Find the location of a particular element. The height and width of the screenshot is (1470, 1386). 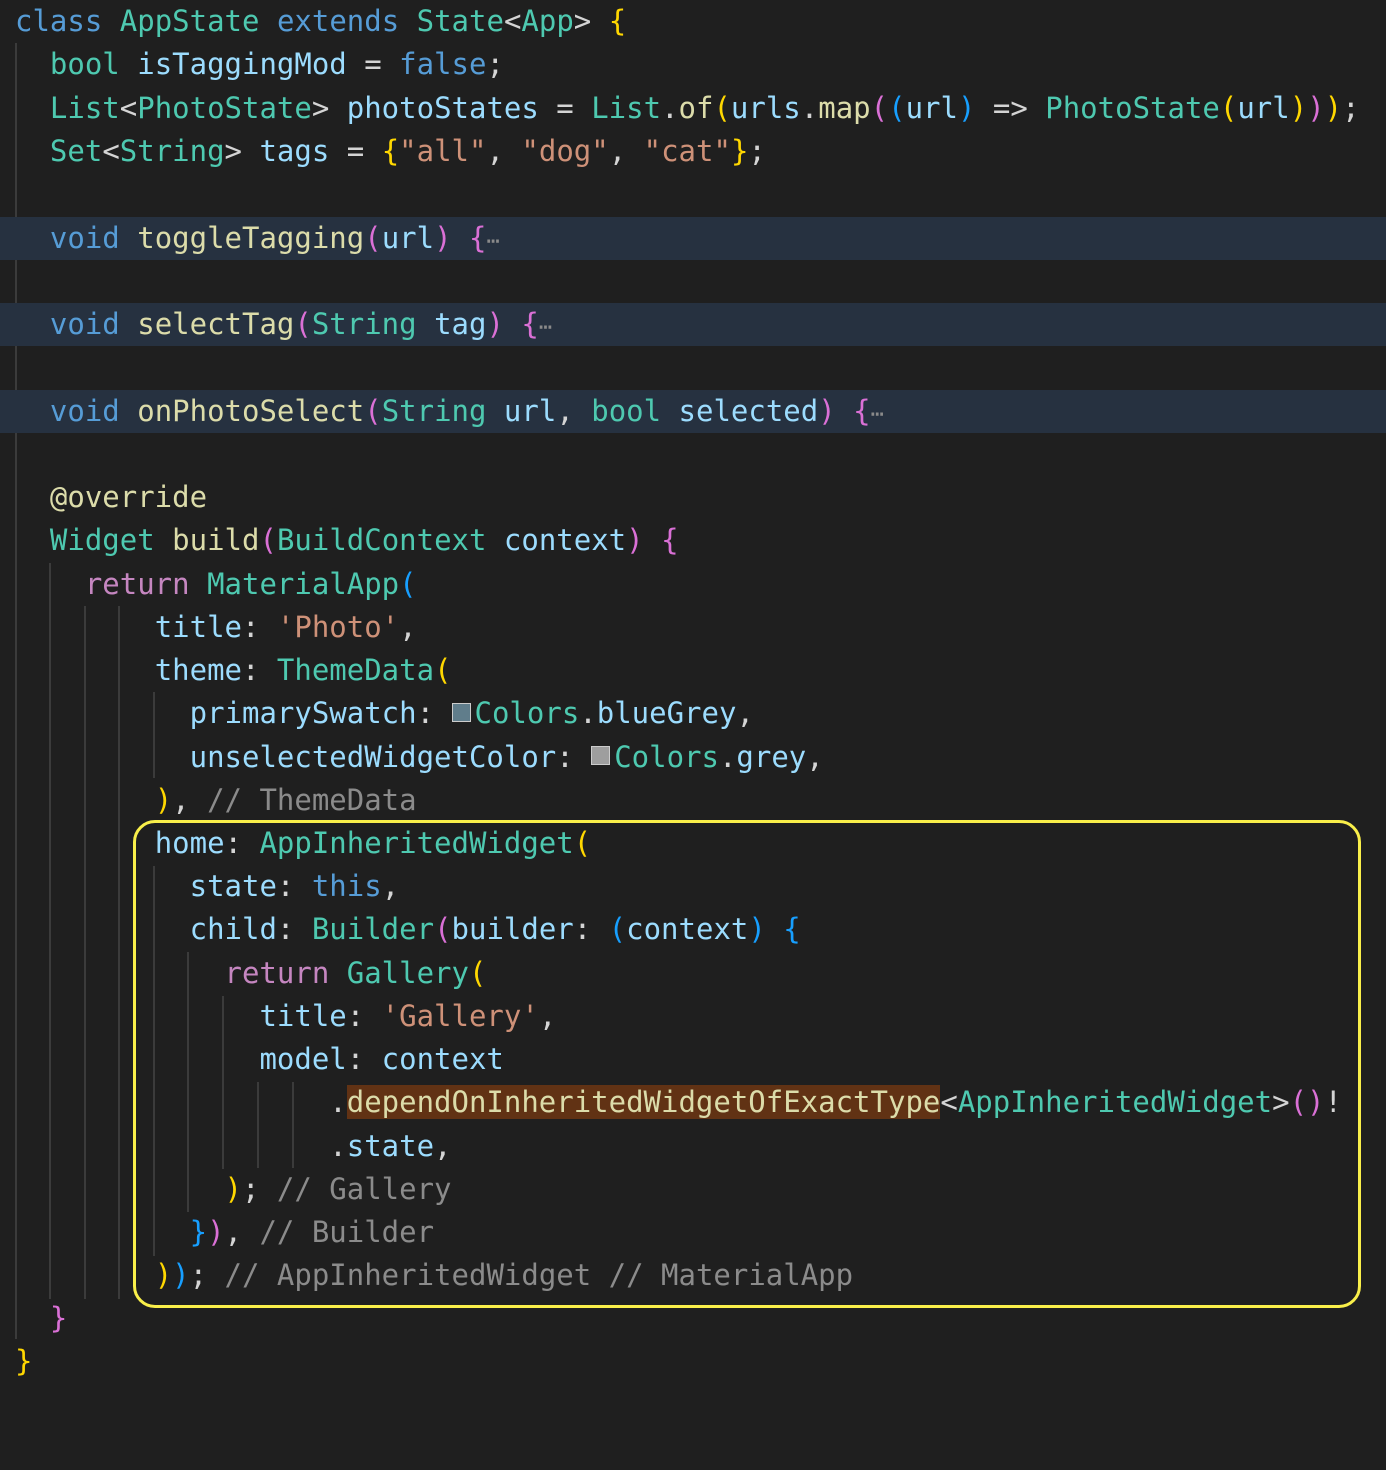

code-line: ), // ThemeData is located at coordinates (693, 800).